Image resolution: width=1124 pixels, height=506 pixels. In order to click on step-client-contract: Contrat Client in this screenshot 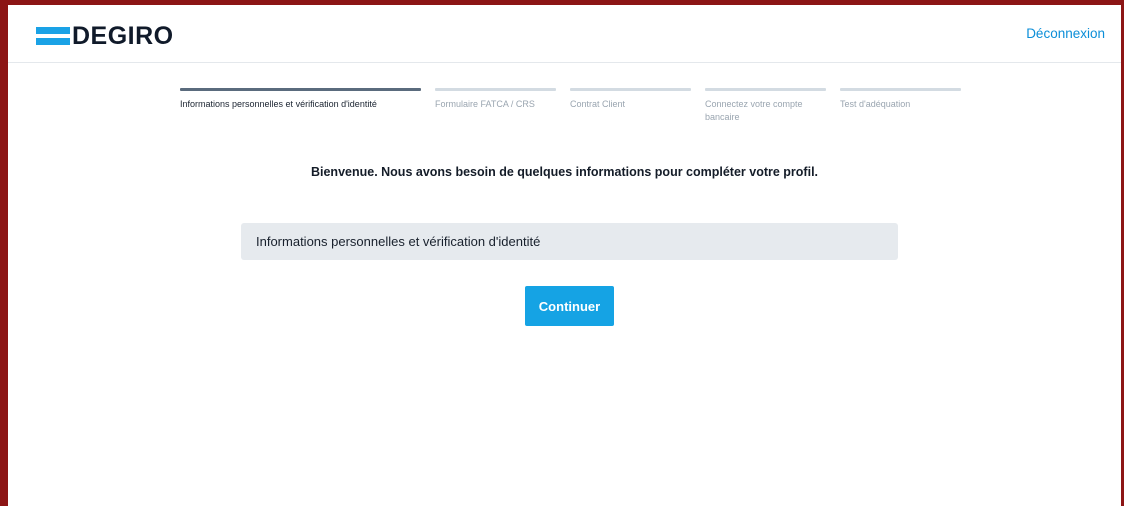, I will do `click(630, 106)`.